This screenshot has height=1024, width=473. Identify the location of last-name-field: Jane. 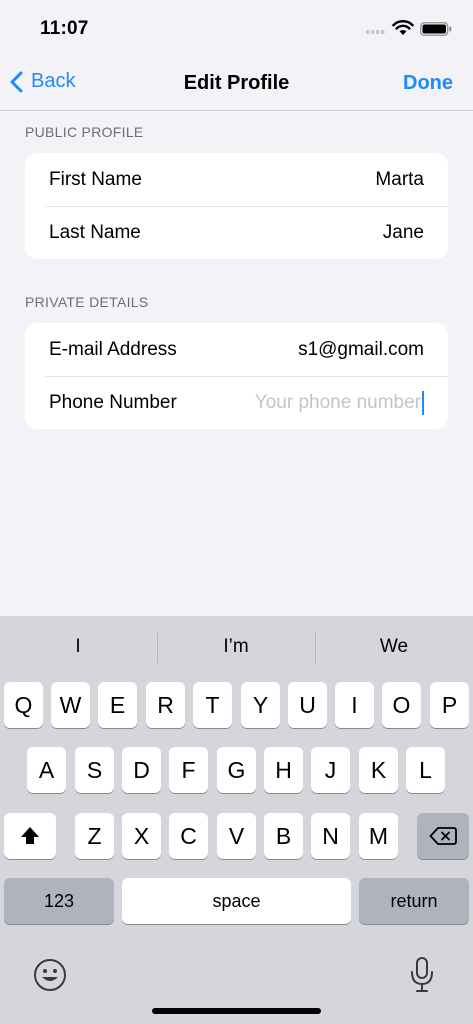
(403, 233).